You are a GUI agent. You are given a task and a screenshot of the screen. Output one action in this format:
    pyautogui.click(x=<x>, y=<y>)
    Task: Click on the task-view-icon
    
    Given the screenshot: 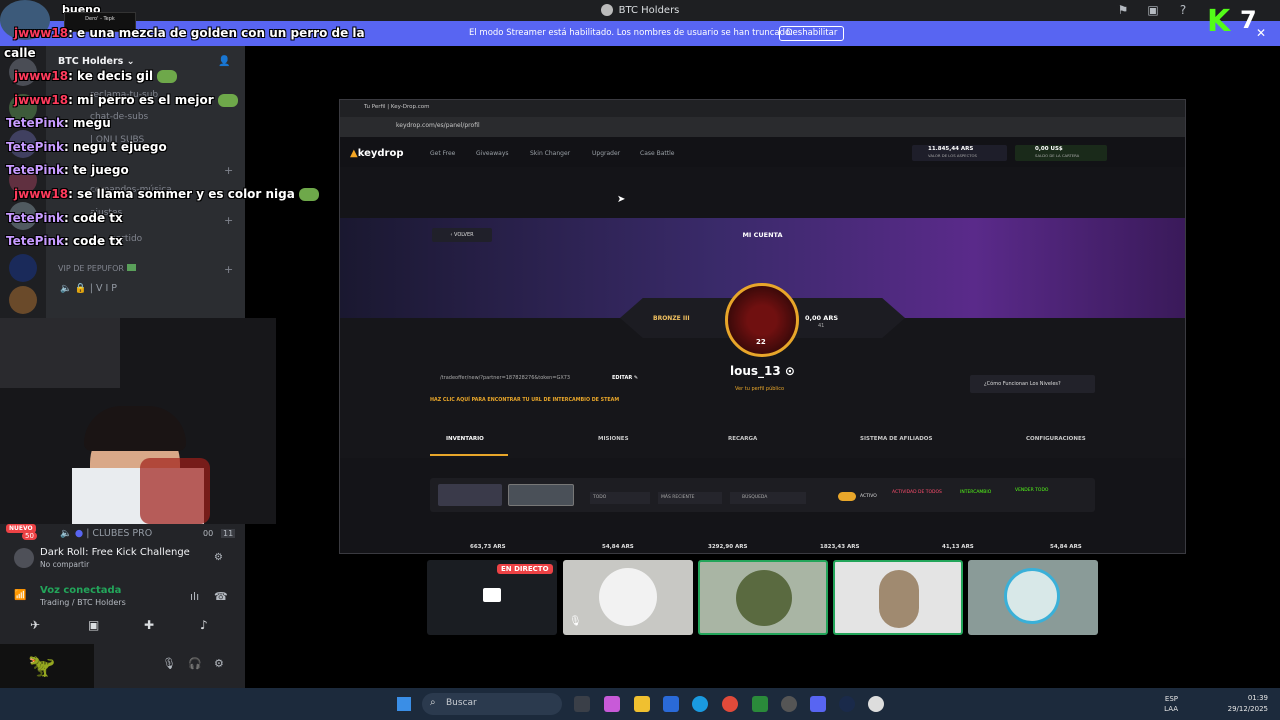 What is the action you would take?
    pyautogui.click(x=582, y=704)
    